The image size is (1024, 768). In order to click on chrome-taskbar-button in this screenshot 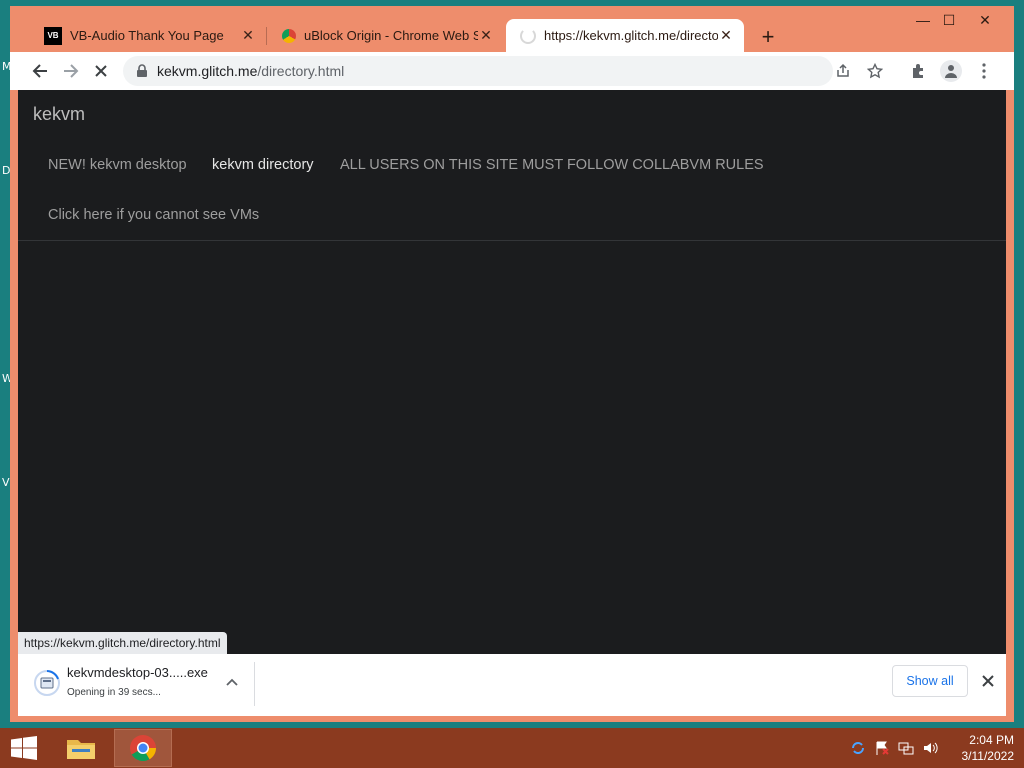, I will do `click(143, 748)`.